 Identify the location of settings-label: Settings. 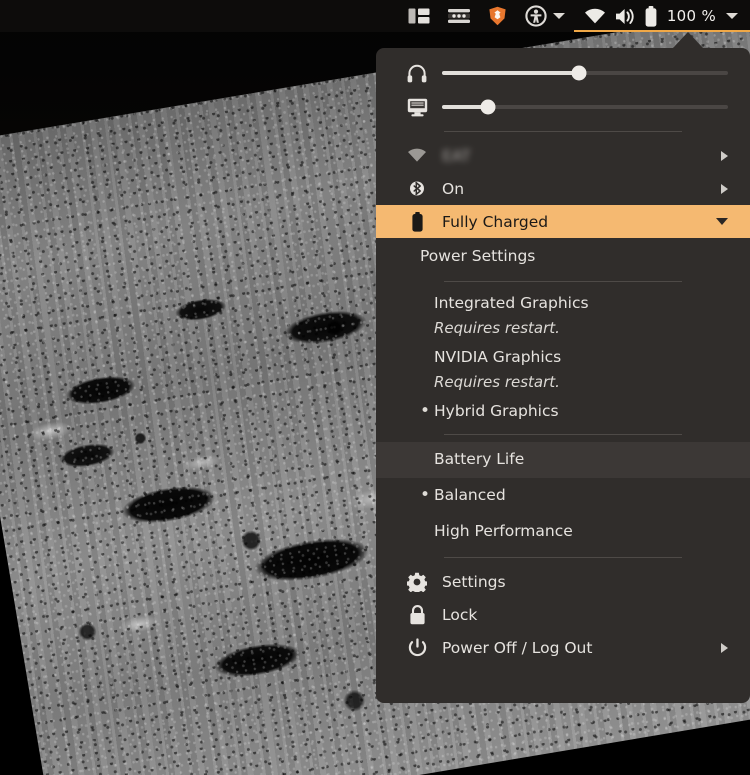
(474, 581).